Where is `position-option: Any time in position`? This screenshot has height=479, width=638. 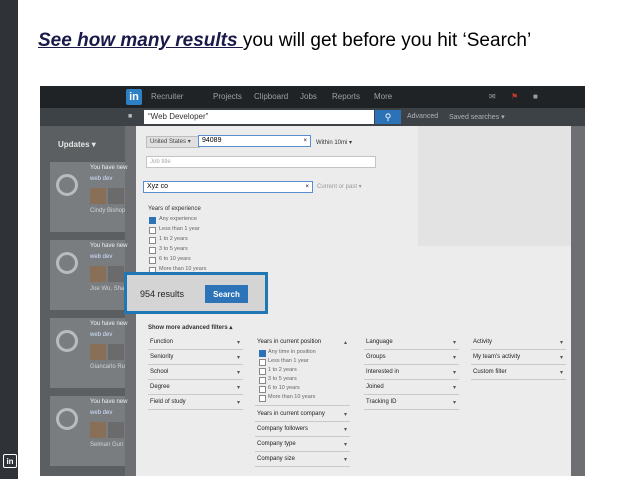
position-option: Any time in position is located at coordinates (292, 352).